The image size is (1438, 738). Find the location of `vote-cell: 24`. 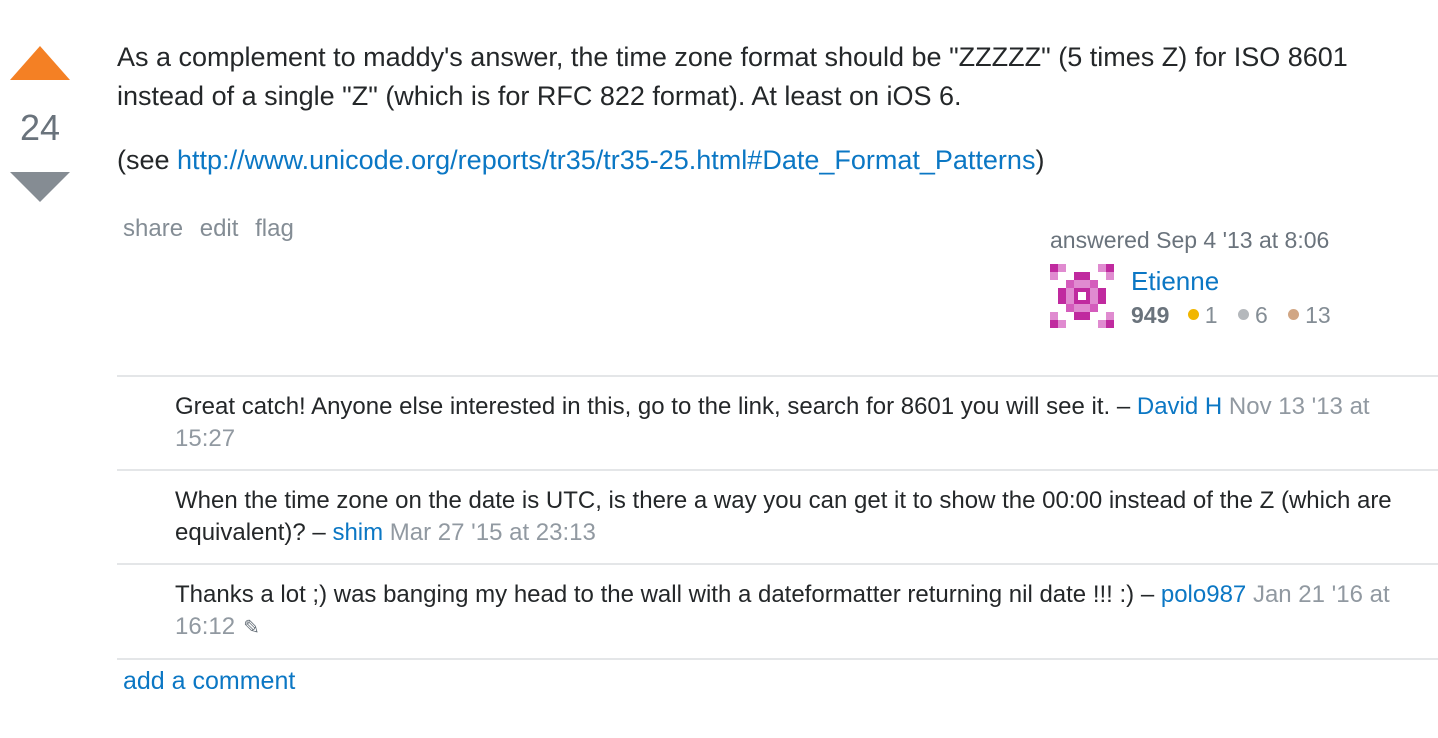

vote-cell: 24 is located at coordinates (40, 124).